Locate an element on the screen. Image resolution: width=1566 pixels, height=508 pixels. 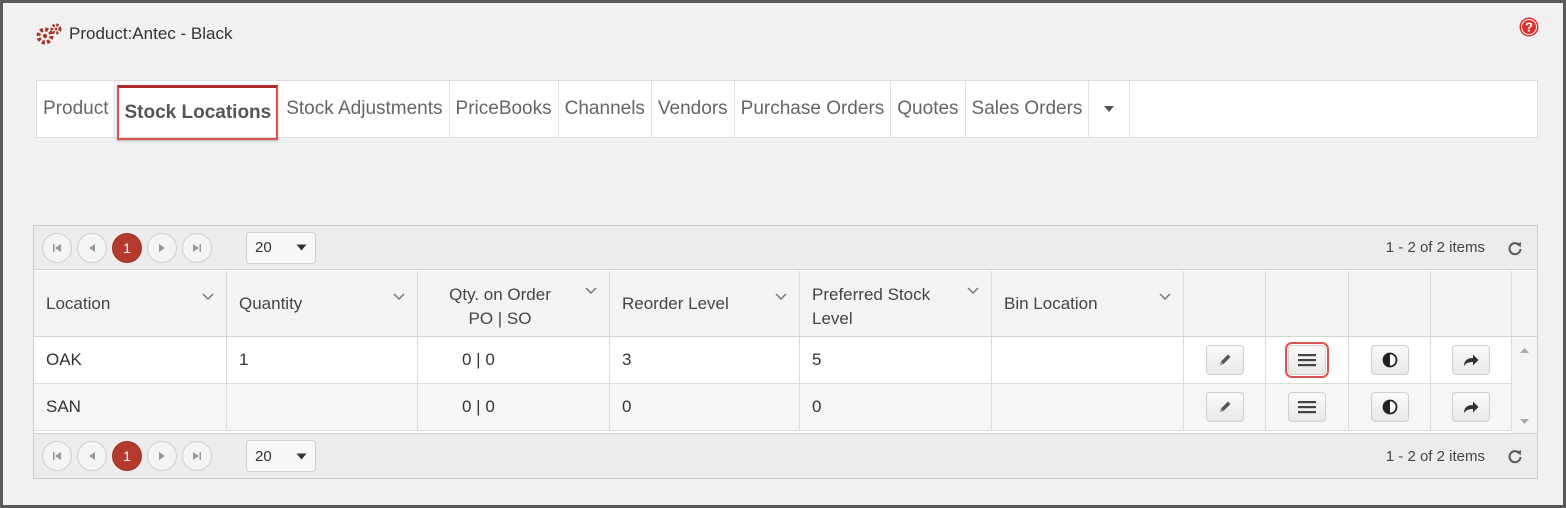
tab-stock-adjustments: Stock Adjustments is located at coordinates (365, 109).